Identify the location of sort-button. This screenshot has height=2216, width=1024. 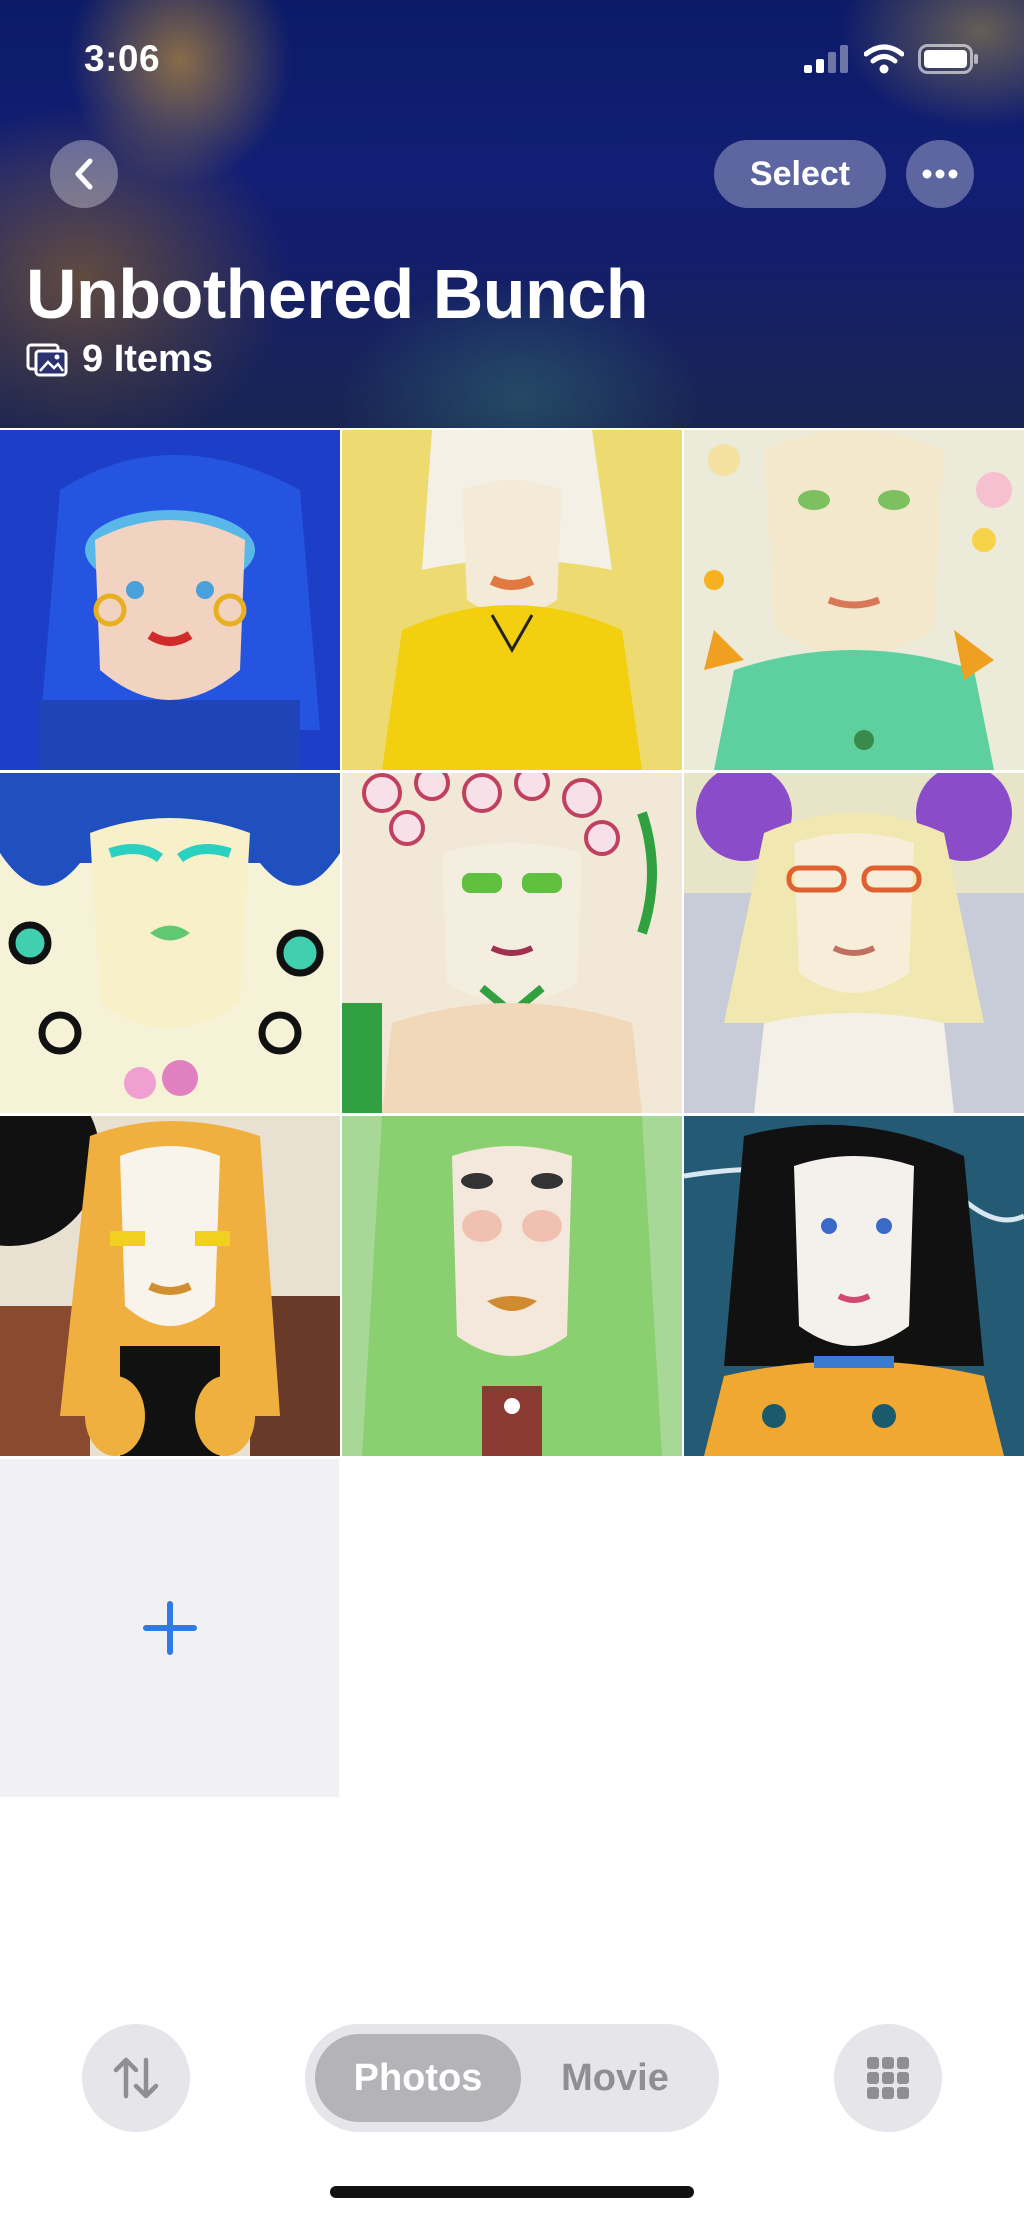
(136, 2078).